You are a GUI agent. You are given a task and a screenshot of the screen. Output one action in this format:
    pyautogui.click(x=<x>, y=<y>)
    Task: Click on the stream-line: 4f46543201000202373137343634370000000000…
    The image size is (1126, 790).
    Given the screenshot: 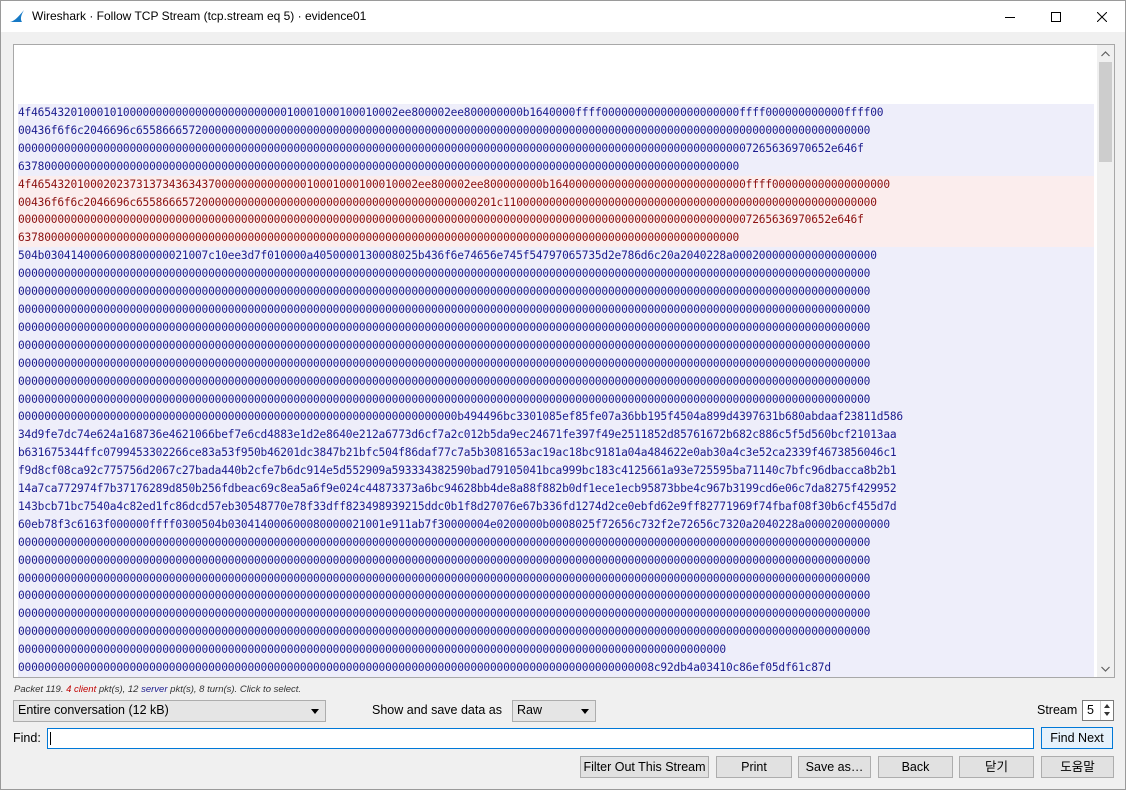 What is the action you would take?
    pyautogui.click(x=454, y=184)
    